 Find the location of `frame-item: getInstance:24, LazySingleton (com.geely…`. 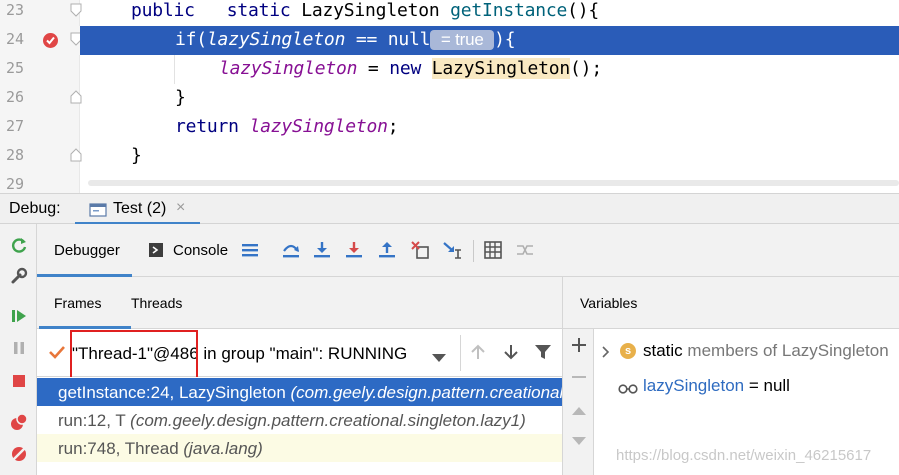

frame-item: getInstance:24, LazySingleton (com.geely… is located at coordinates (299, 392).